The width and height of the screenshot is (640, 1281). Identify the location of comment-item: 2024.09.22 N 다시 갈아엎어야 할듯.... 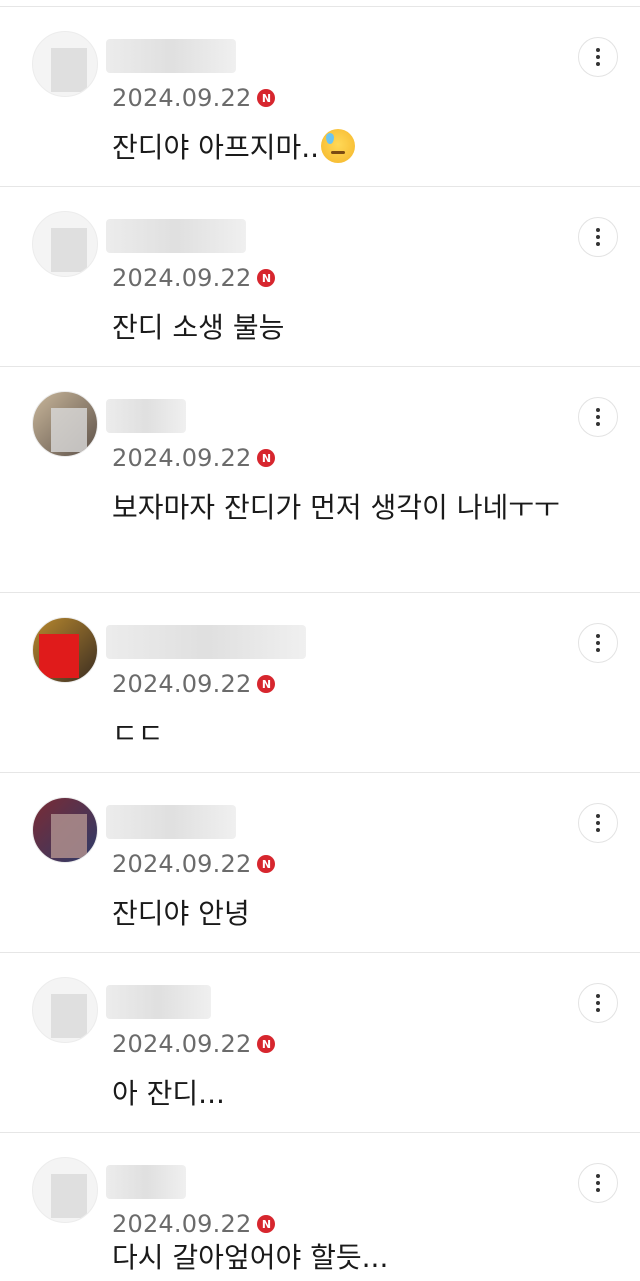
(320, 1206).